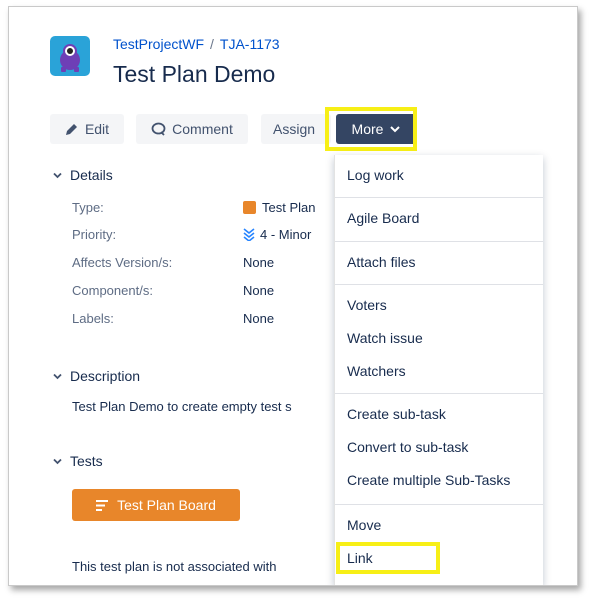  What do you see at coordinates (102, 505) in the screenshot?
I see `board-icon` at bounding box center [102, 505].